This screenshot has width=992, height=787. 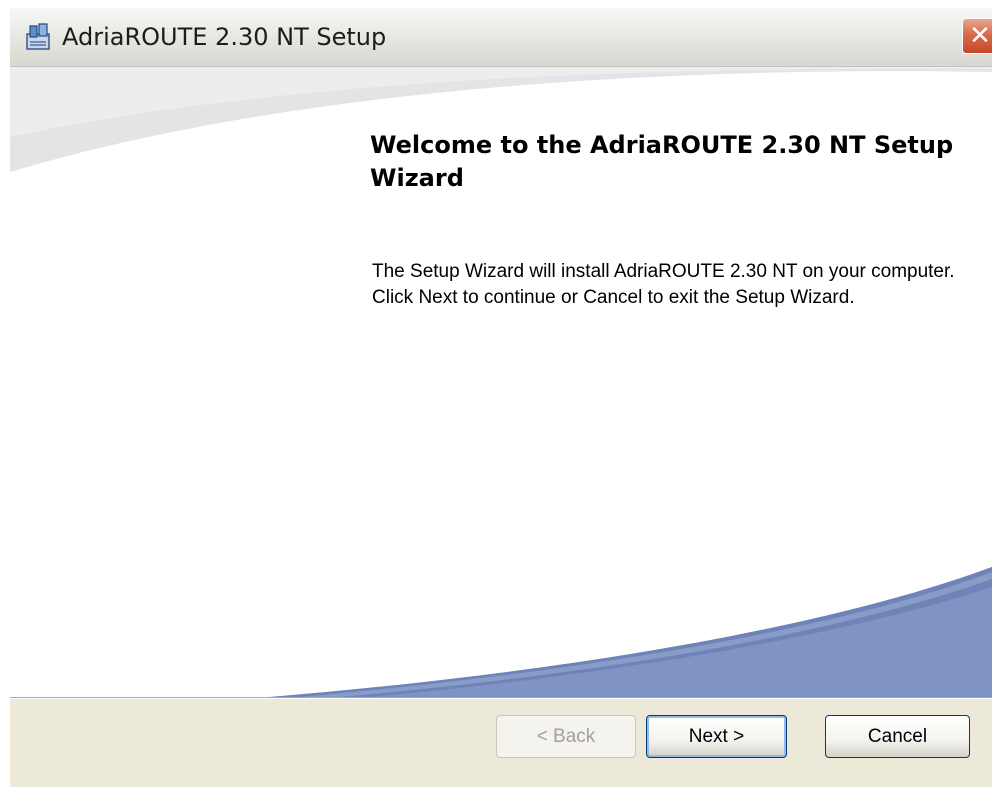 I want to click on back-button: < Back, so click(x=566, y=736).